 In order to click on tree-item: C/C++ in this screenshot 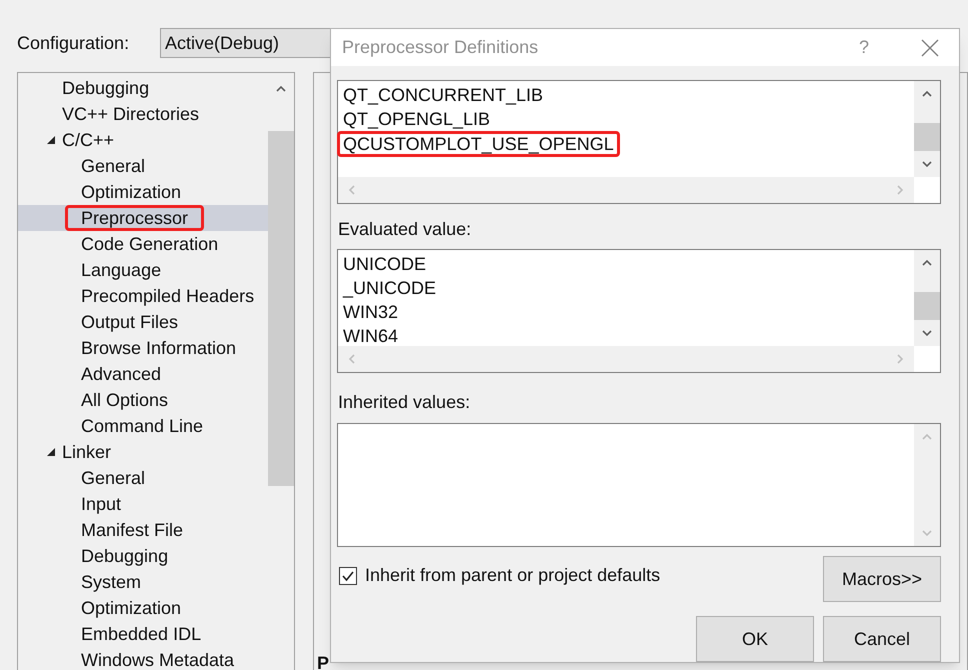, I will do `click(143, 140)`.